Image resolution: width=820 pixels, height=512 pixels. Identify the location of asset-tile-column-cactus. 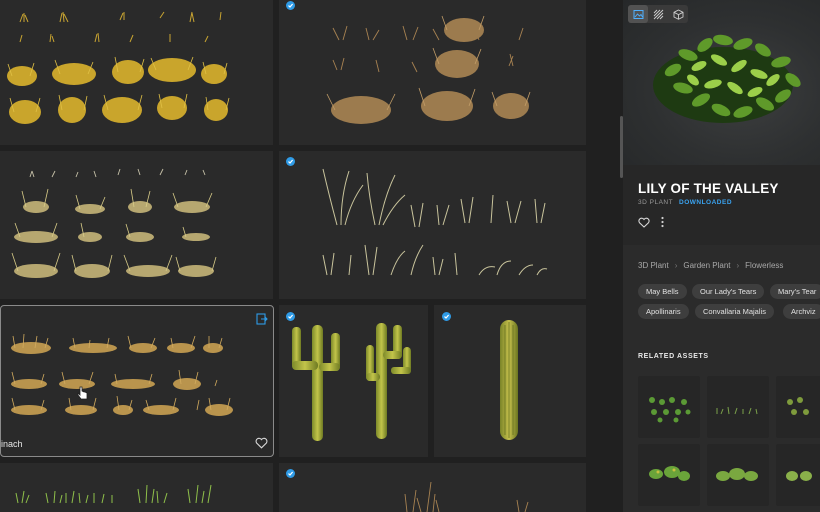
(510, 381).